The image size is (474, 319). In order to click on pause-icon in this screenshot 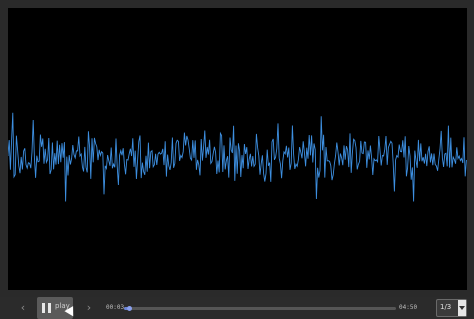, I will do `click(47, 308)`.